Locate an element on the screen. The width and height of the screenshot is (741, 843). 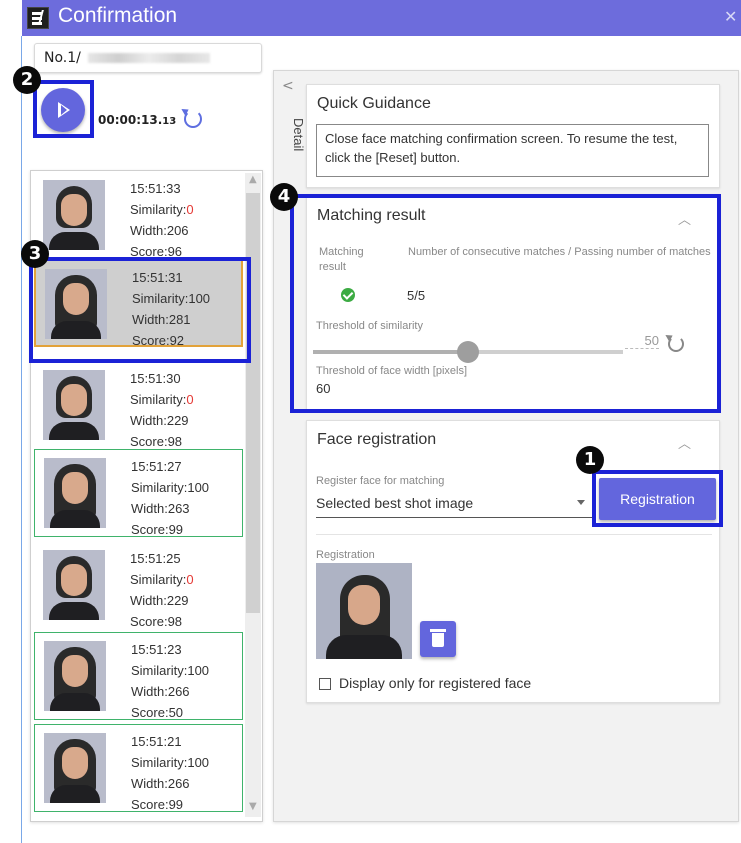
registered-only-checkbox is located at coordinates (325, 684).